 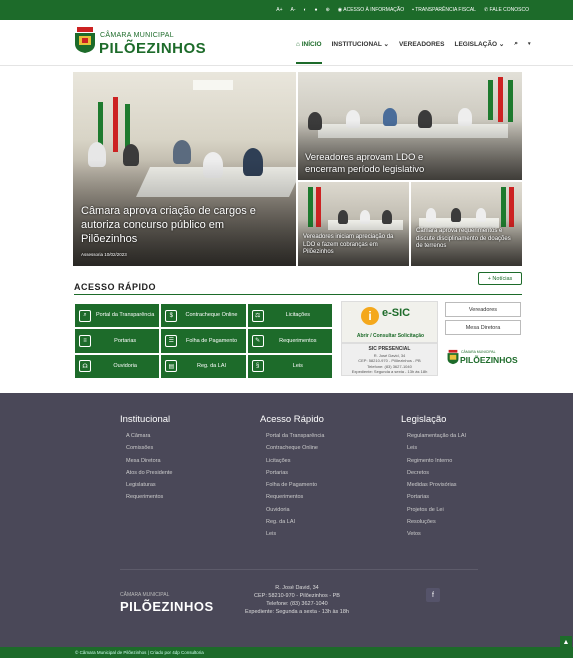 What do you see at coordinates (500, 278) in the screenshot?
I see `more-news-button: + Notícias` at bounding box center [500, 278].